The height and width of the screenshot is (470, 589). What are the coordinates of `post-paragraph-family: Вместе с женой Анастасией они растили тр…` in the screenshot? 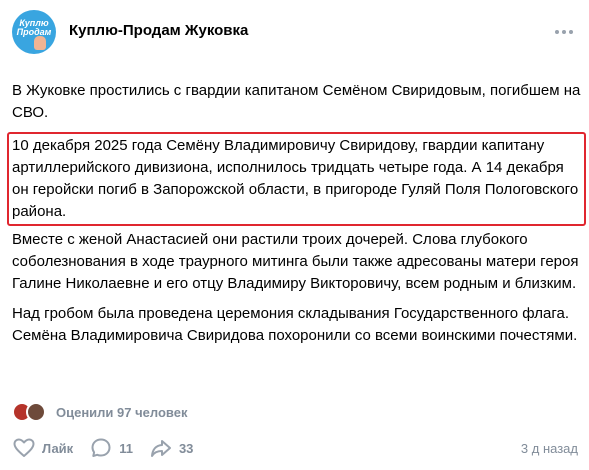 It's located at (295, 261).